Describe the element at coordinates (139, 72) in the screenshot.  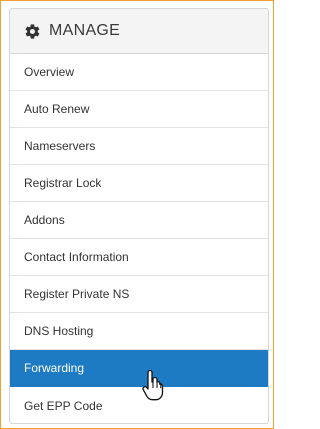
I see `menu-item-overview: Overview` at that location.